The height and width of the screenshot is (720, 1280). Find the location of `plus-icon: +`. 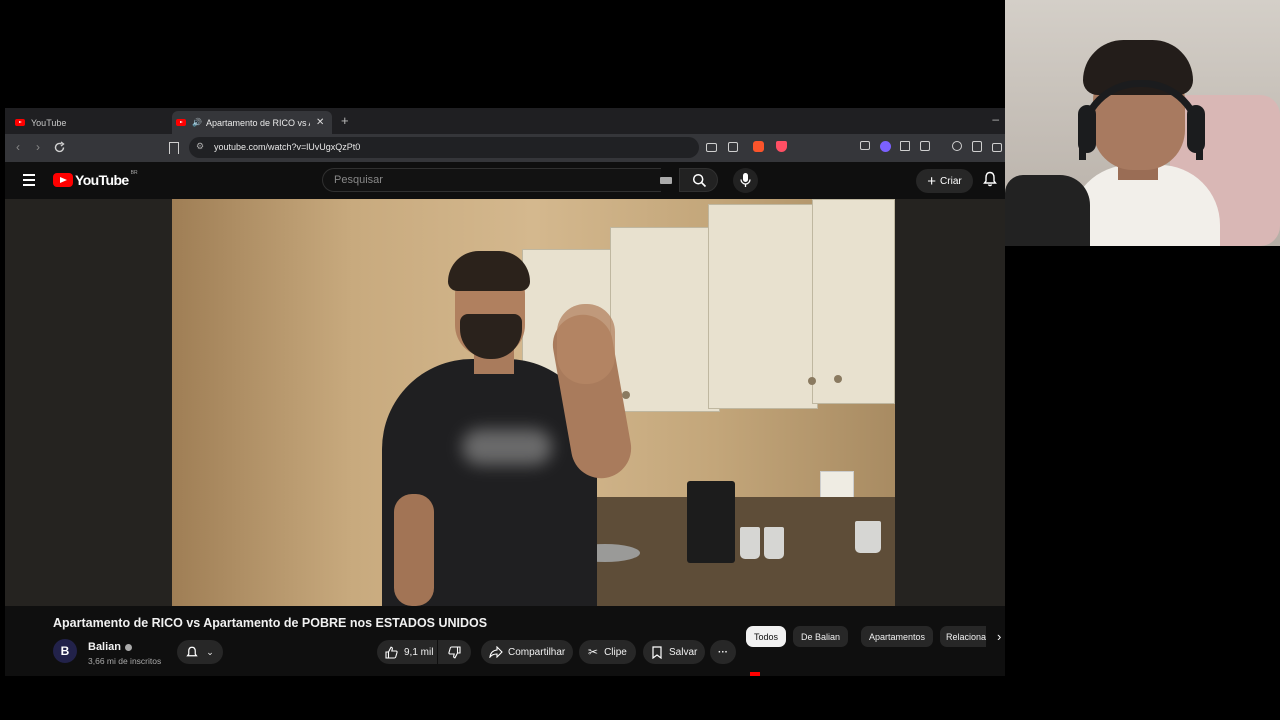

plus-icon: + is located at coordinates (932, 181).